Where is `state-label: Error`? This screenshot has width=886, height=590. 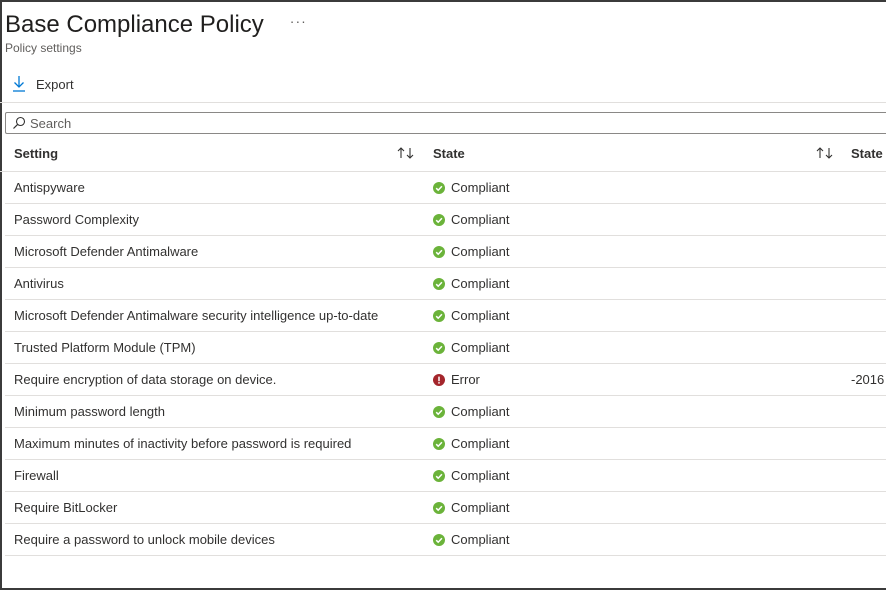
state-label: Error is located at coordinates (465, 379).